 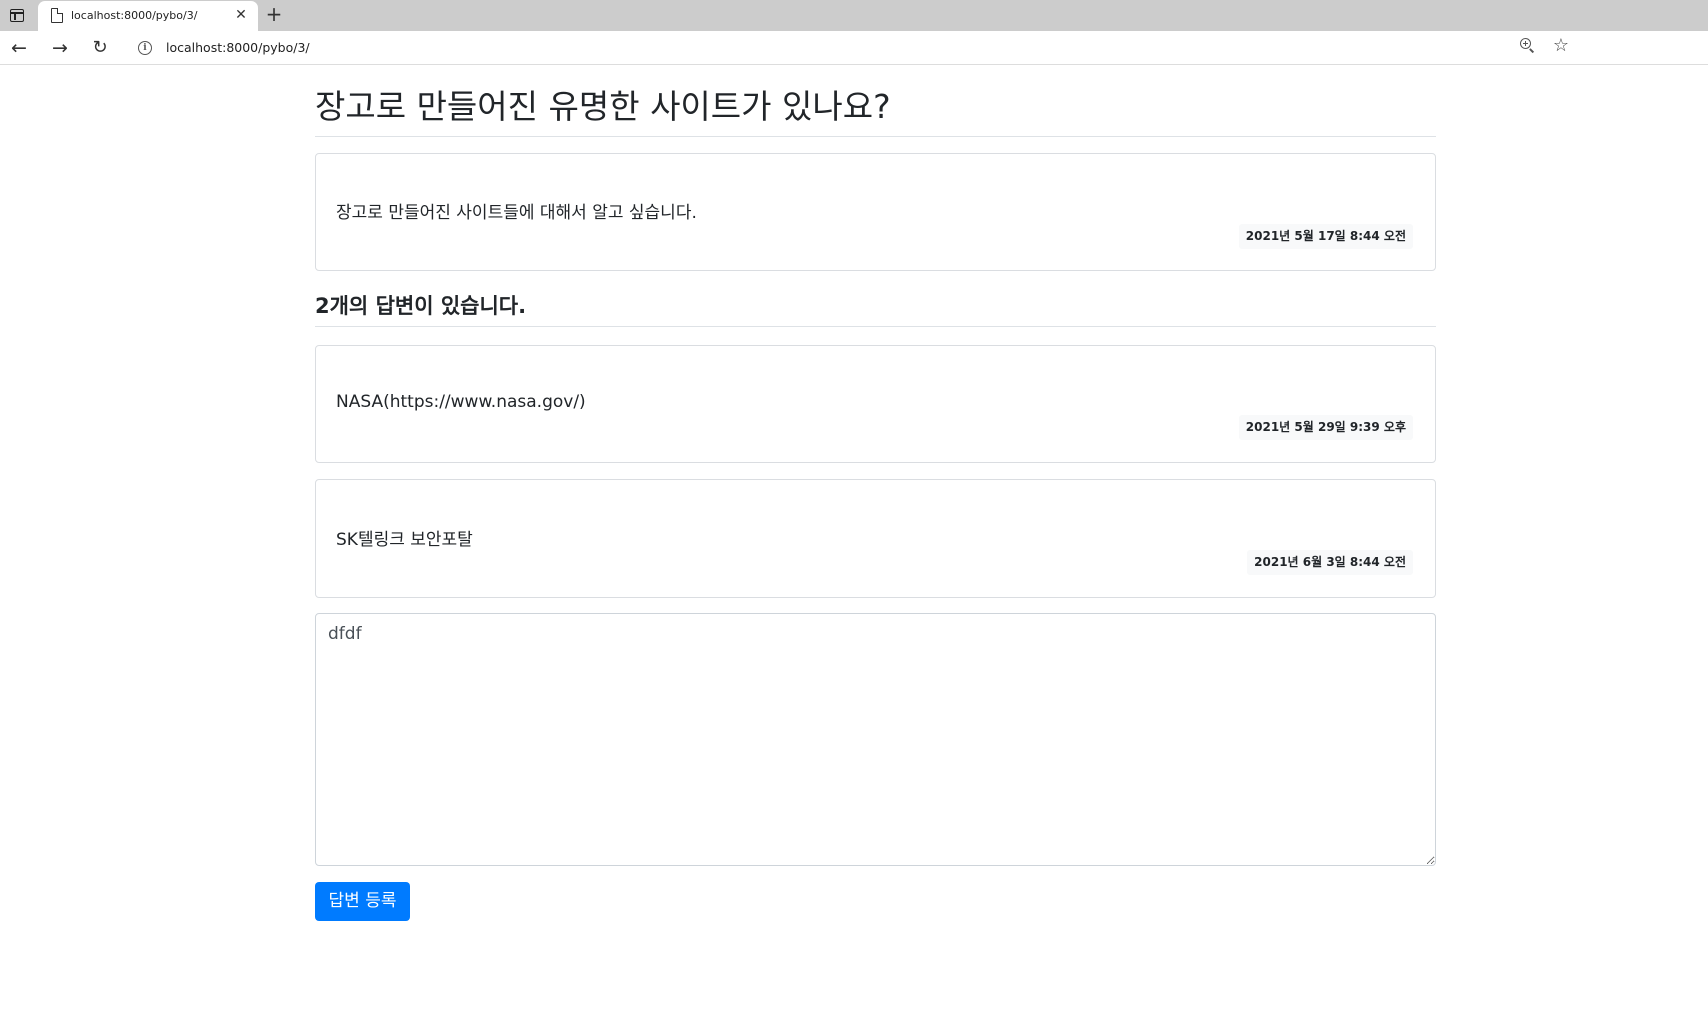 What do you see at coordinates (60, 48) in the screenshot?
I see `forward-arrow-icon: →` at bounding box center [60, 48].